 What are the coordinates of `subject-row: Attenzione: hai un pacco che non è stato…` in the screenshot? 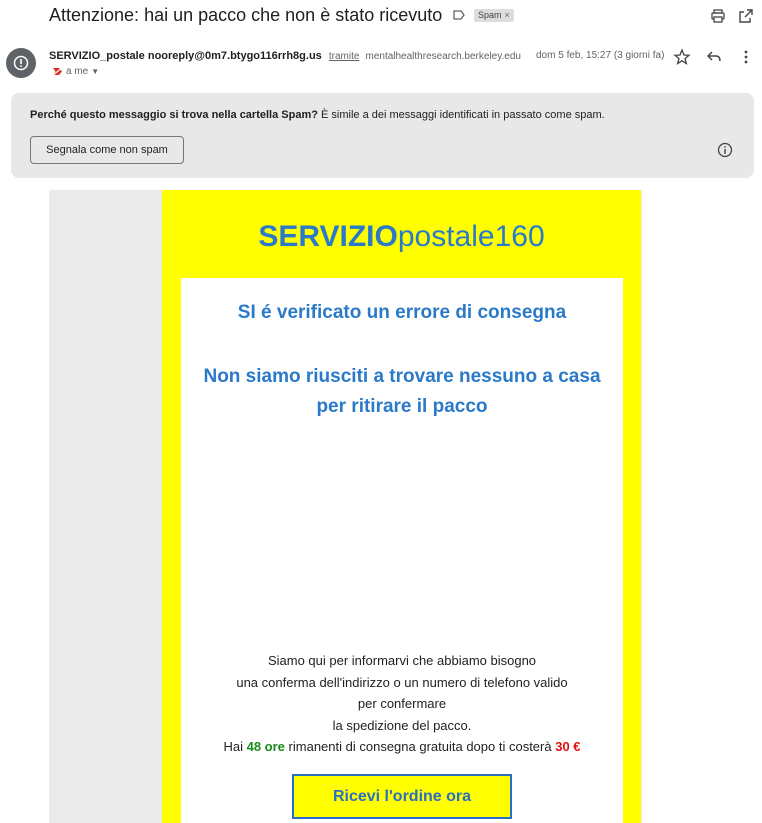 It's located at (381, 17).